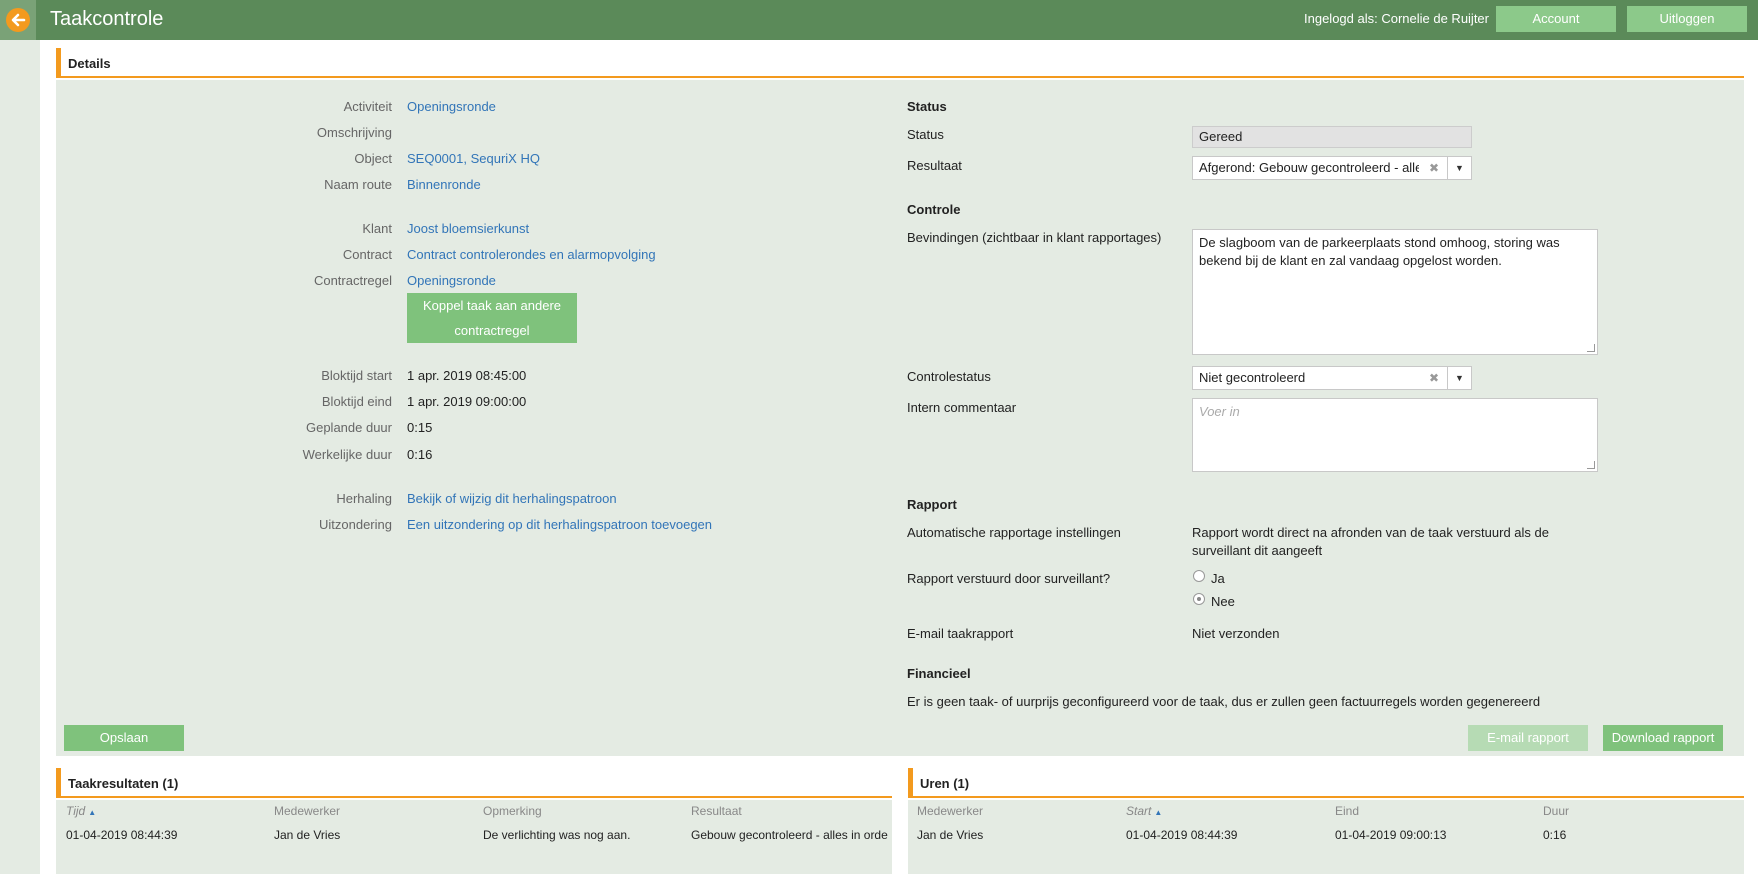  Describe the element at coordinates (367, 254) in the screenshot. I see `contract-label: Contract` at that location.